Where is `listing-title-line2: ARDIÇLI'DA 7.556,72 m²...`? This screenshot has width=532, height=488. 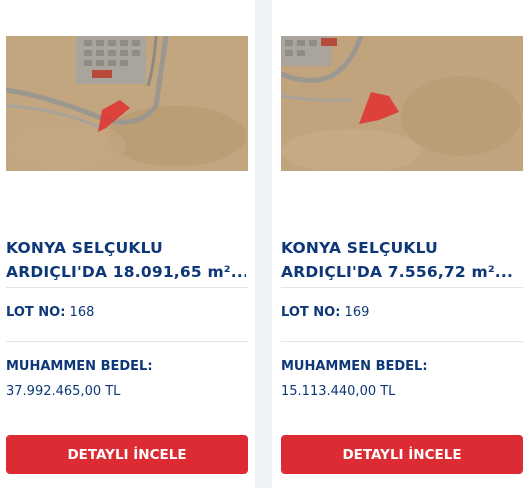 listing-title-line2: ARDIÇLI'DA 7.556,72 m²... is located at coordinates (397, 272).